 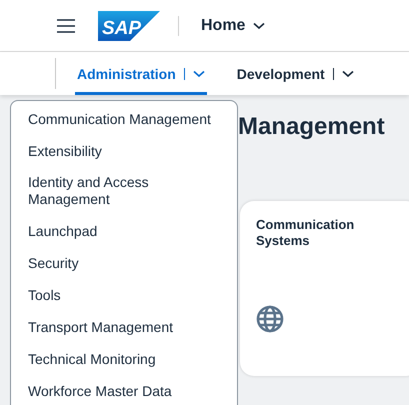 I want to click on globe-icon, so click(x=270, y=319).